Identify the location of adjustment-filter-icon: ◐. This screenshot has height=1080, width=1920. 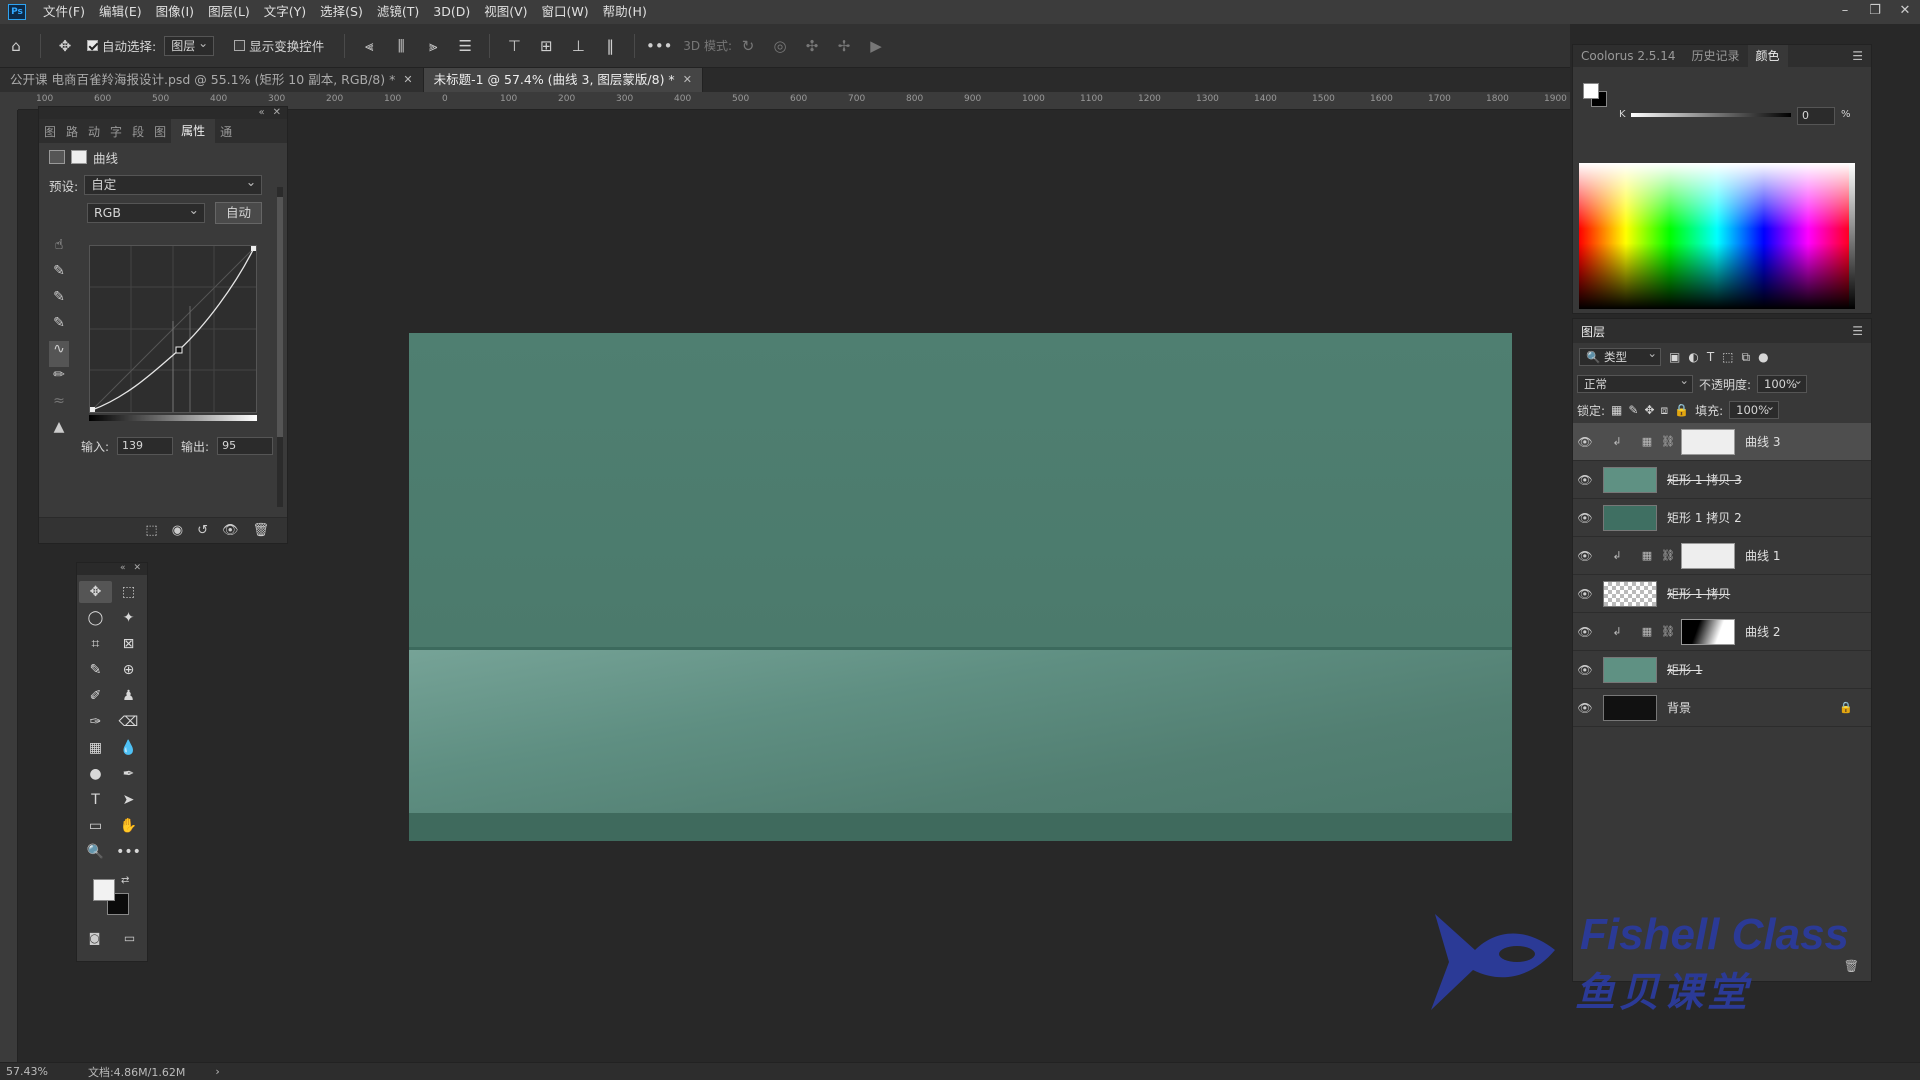
(1693, 357).